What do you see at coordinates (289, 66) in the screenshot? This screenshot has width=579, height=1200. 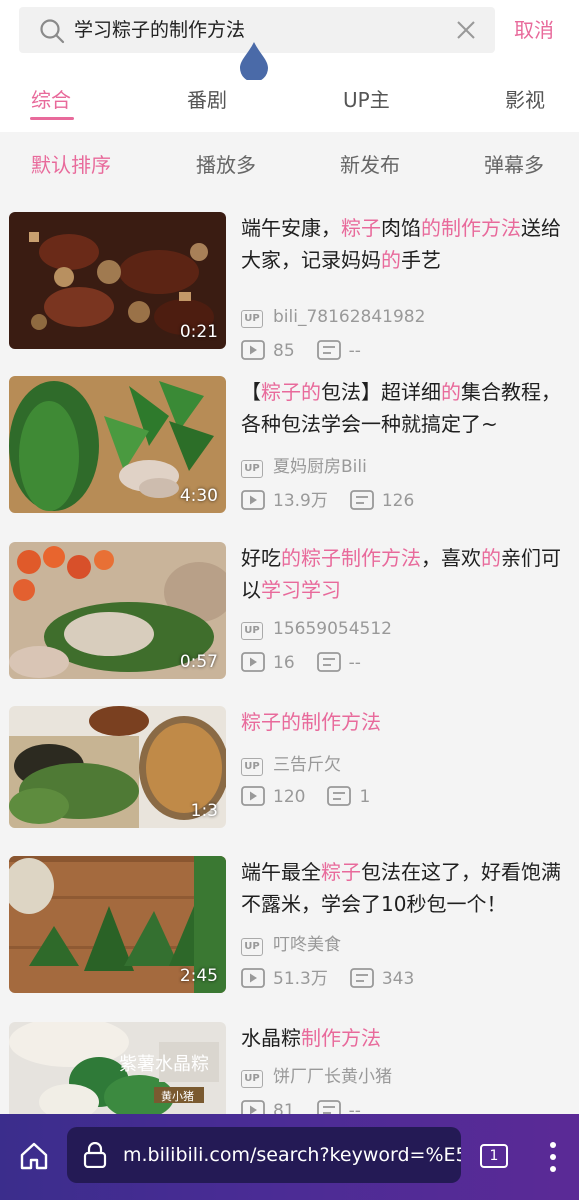 I see `header: 学习粽子的制作方法 取消 综合 番剧 UP主 影视` at bounding box center [289, 66].